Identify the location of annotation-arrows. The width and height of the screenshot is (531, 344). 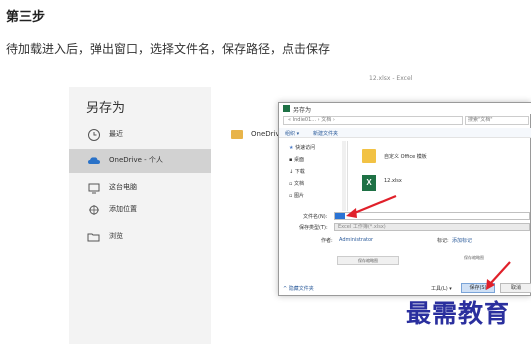
(428, 242).